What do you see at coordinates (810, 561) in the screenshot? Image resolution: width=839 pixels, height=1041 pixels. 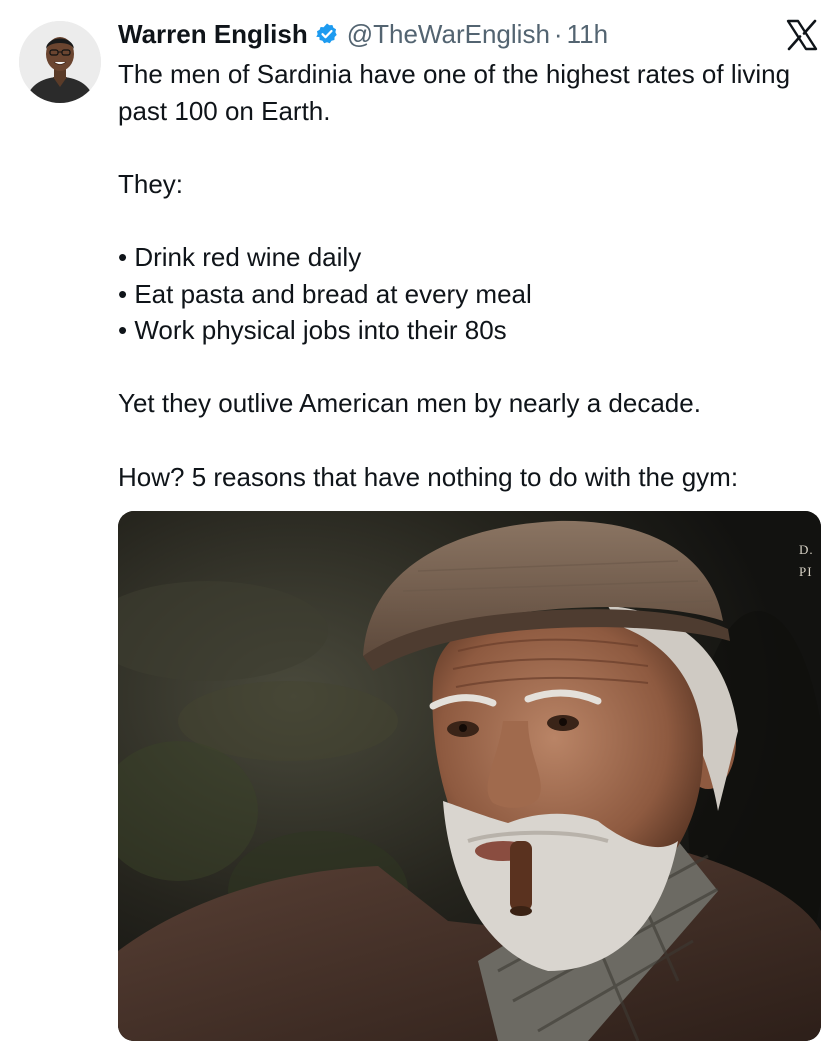 I see `photo-watermark: D. PI` at bounding box center [810, 561].